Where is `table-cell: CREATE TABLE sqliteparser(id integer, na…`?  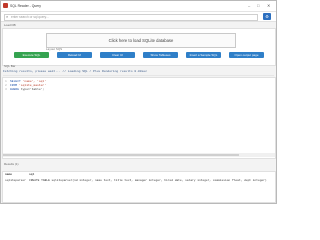 table-cell: CREATE TABLE sqliteparser(id integer, na… is located at coordinates (148, 180).